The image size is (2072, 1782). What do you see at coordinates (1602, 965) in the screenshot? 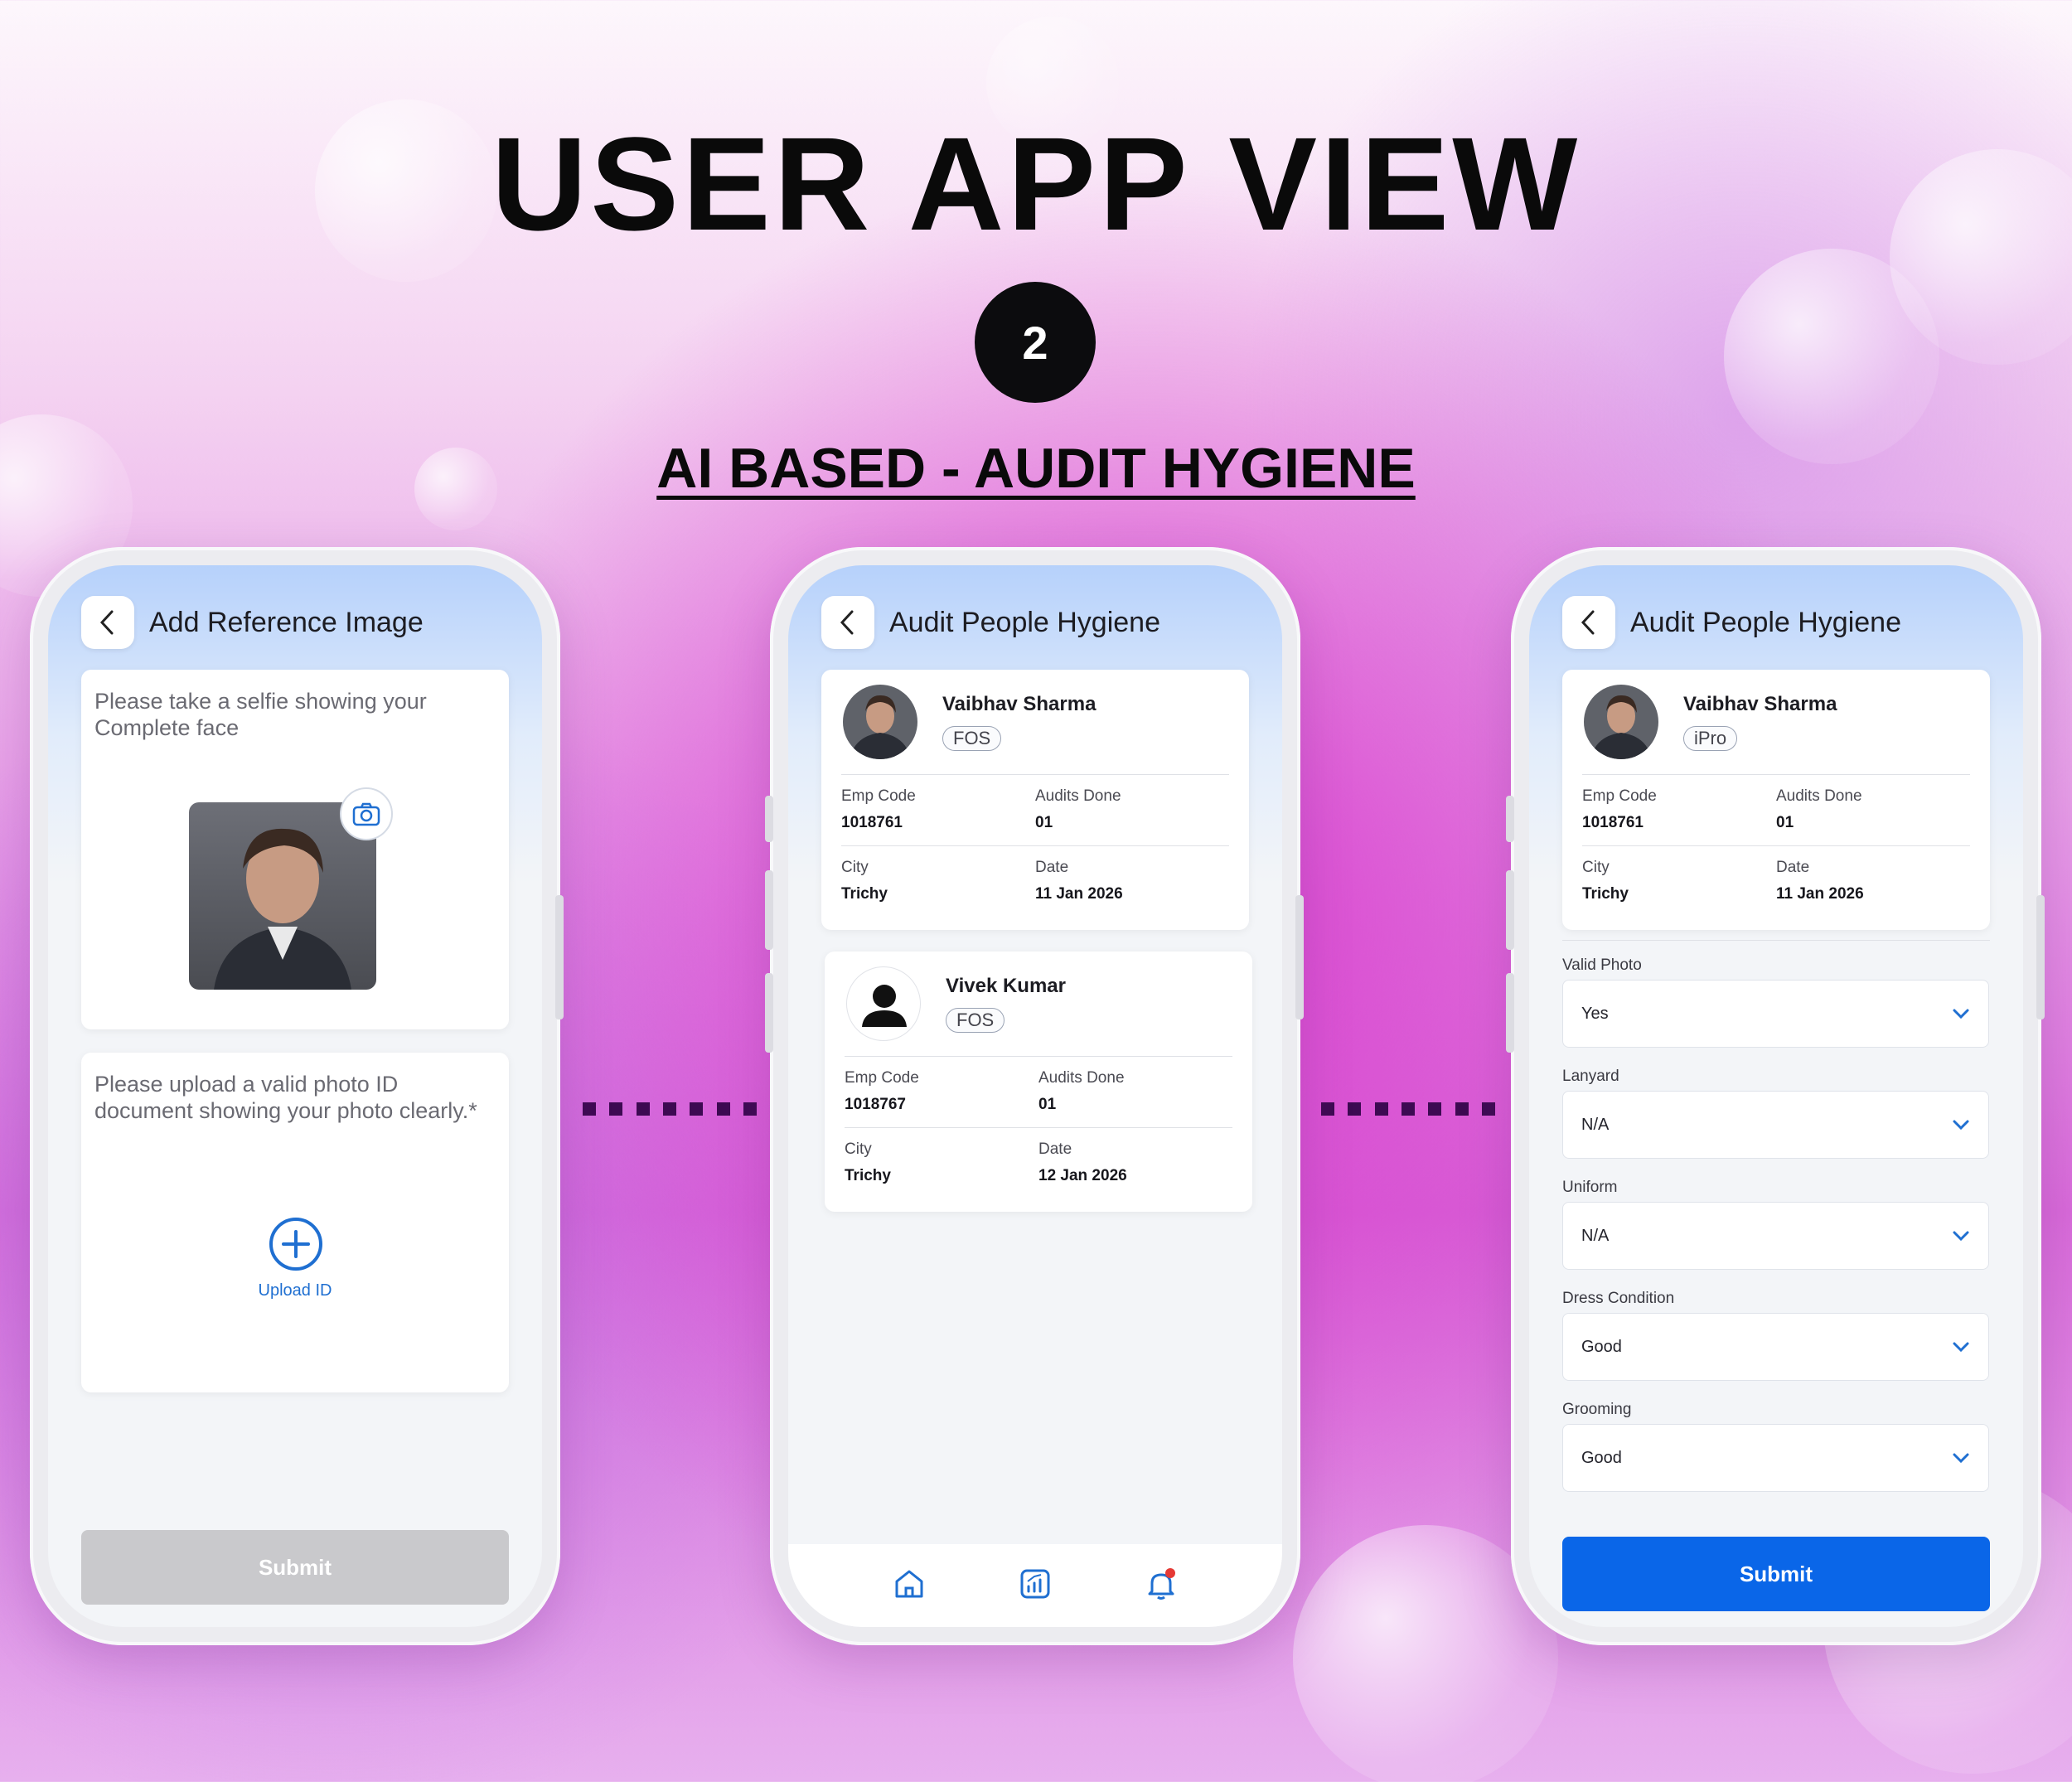
I see `field-label-valid-photo: Valid Photo` at bounding box center [1602, 965].